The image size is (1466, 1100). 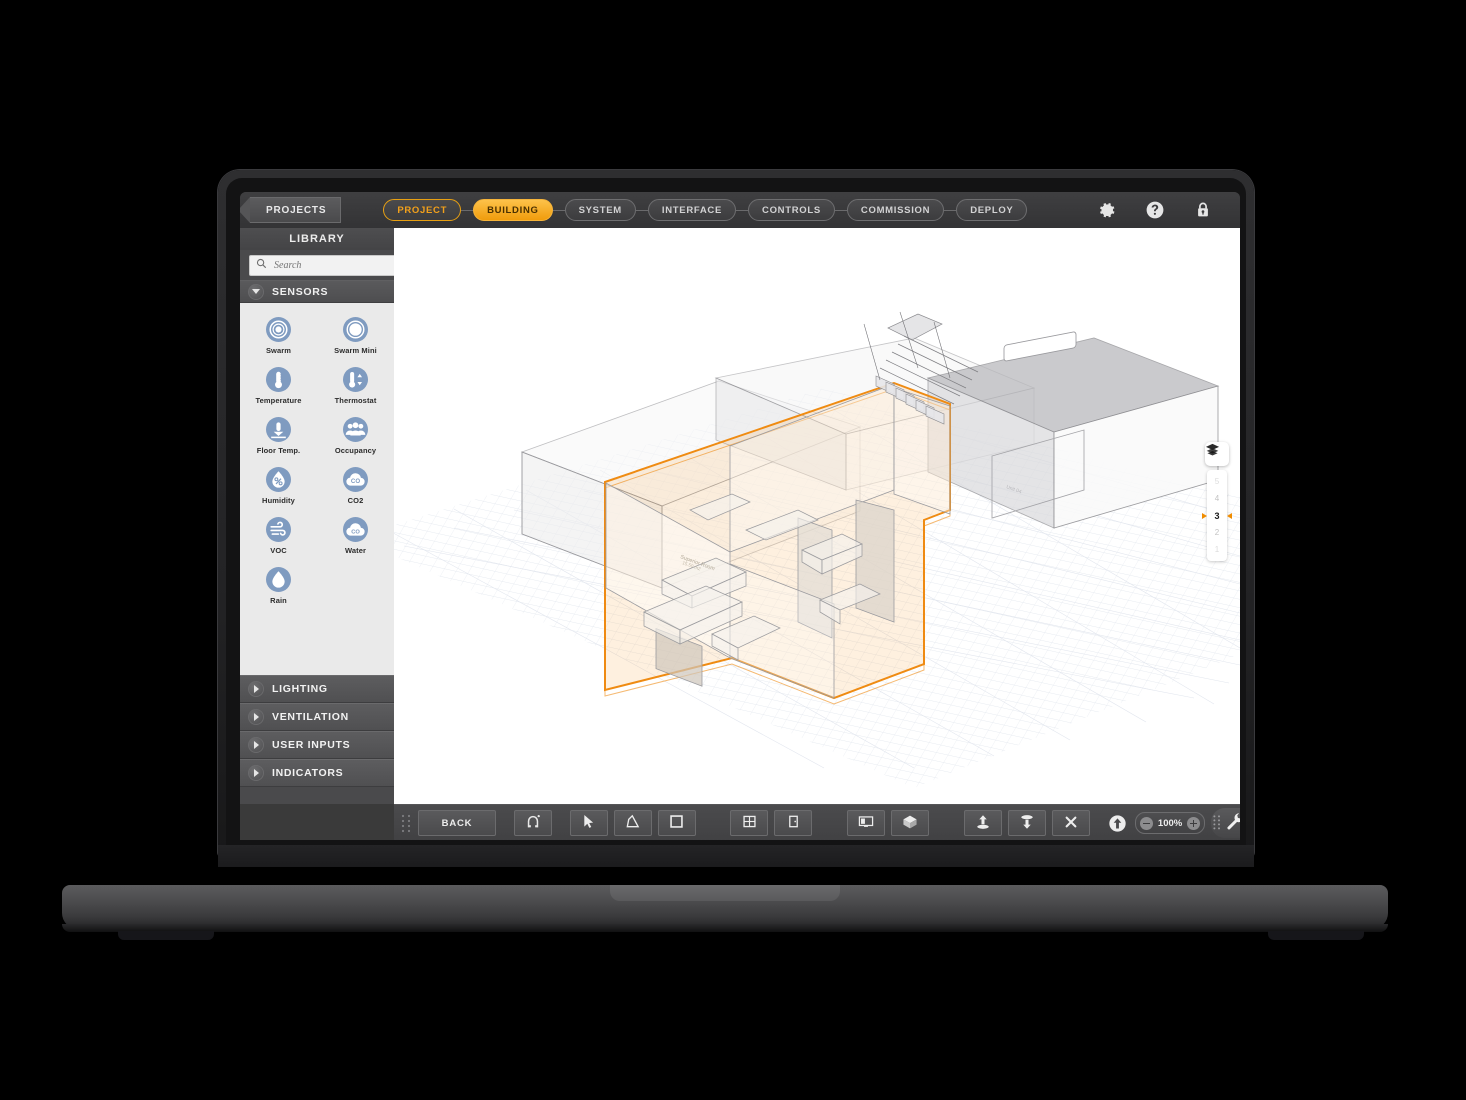 What do you see at coordinates (725, 893) in the screenshot?
I see `laptop-base-notch` at bounding box center [725, 893].